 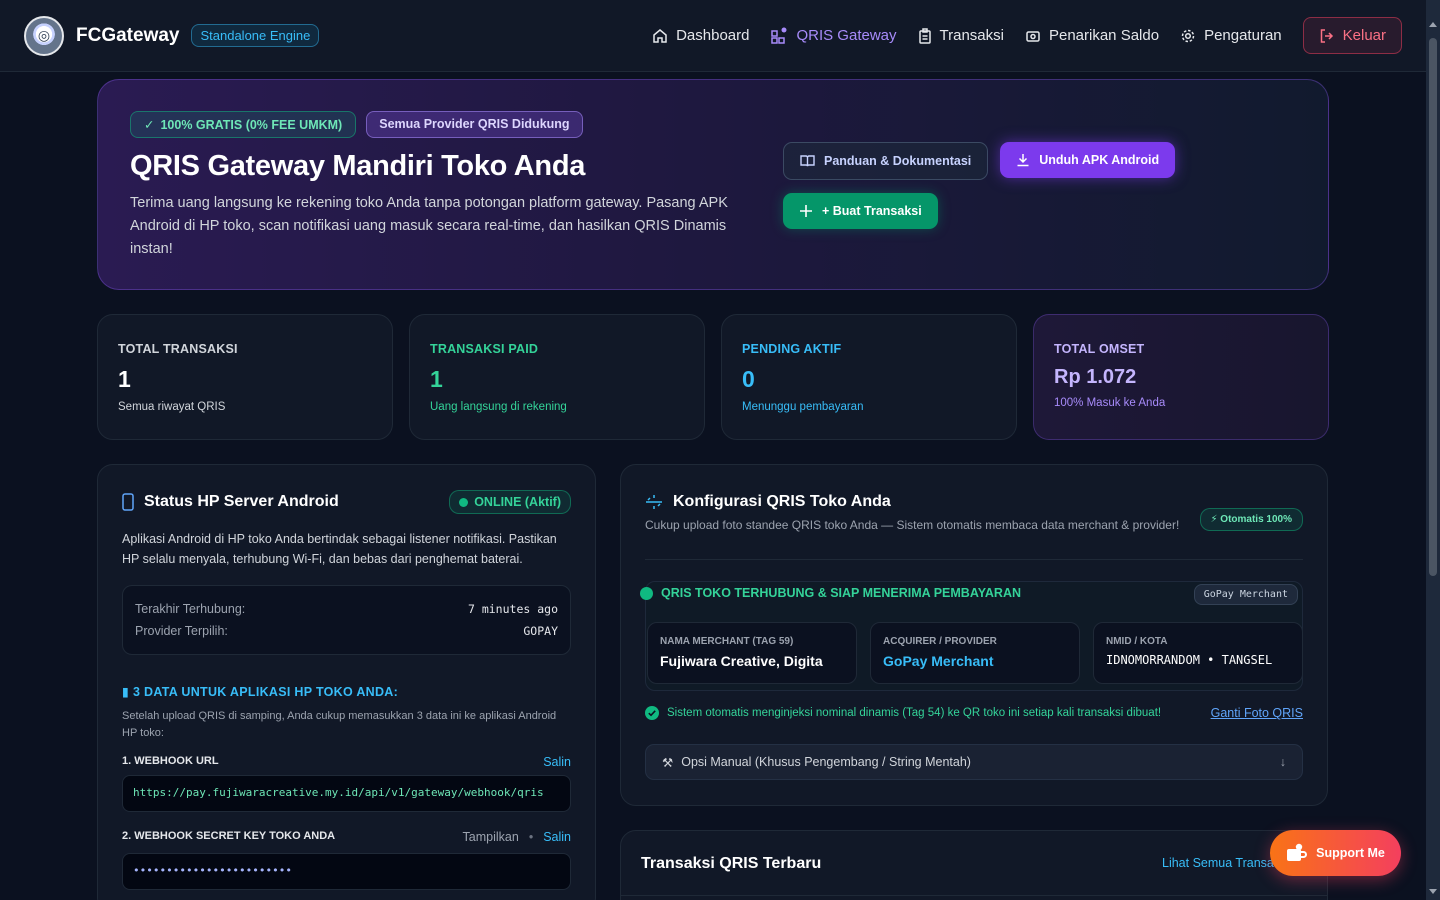 What do you see at coordinates (872, 211) in the screenshot?
I see `create-transaction-label: + Buat Transaksi` at bounding box center [872, 211].